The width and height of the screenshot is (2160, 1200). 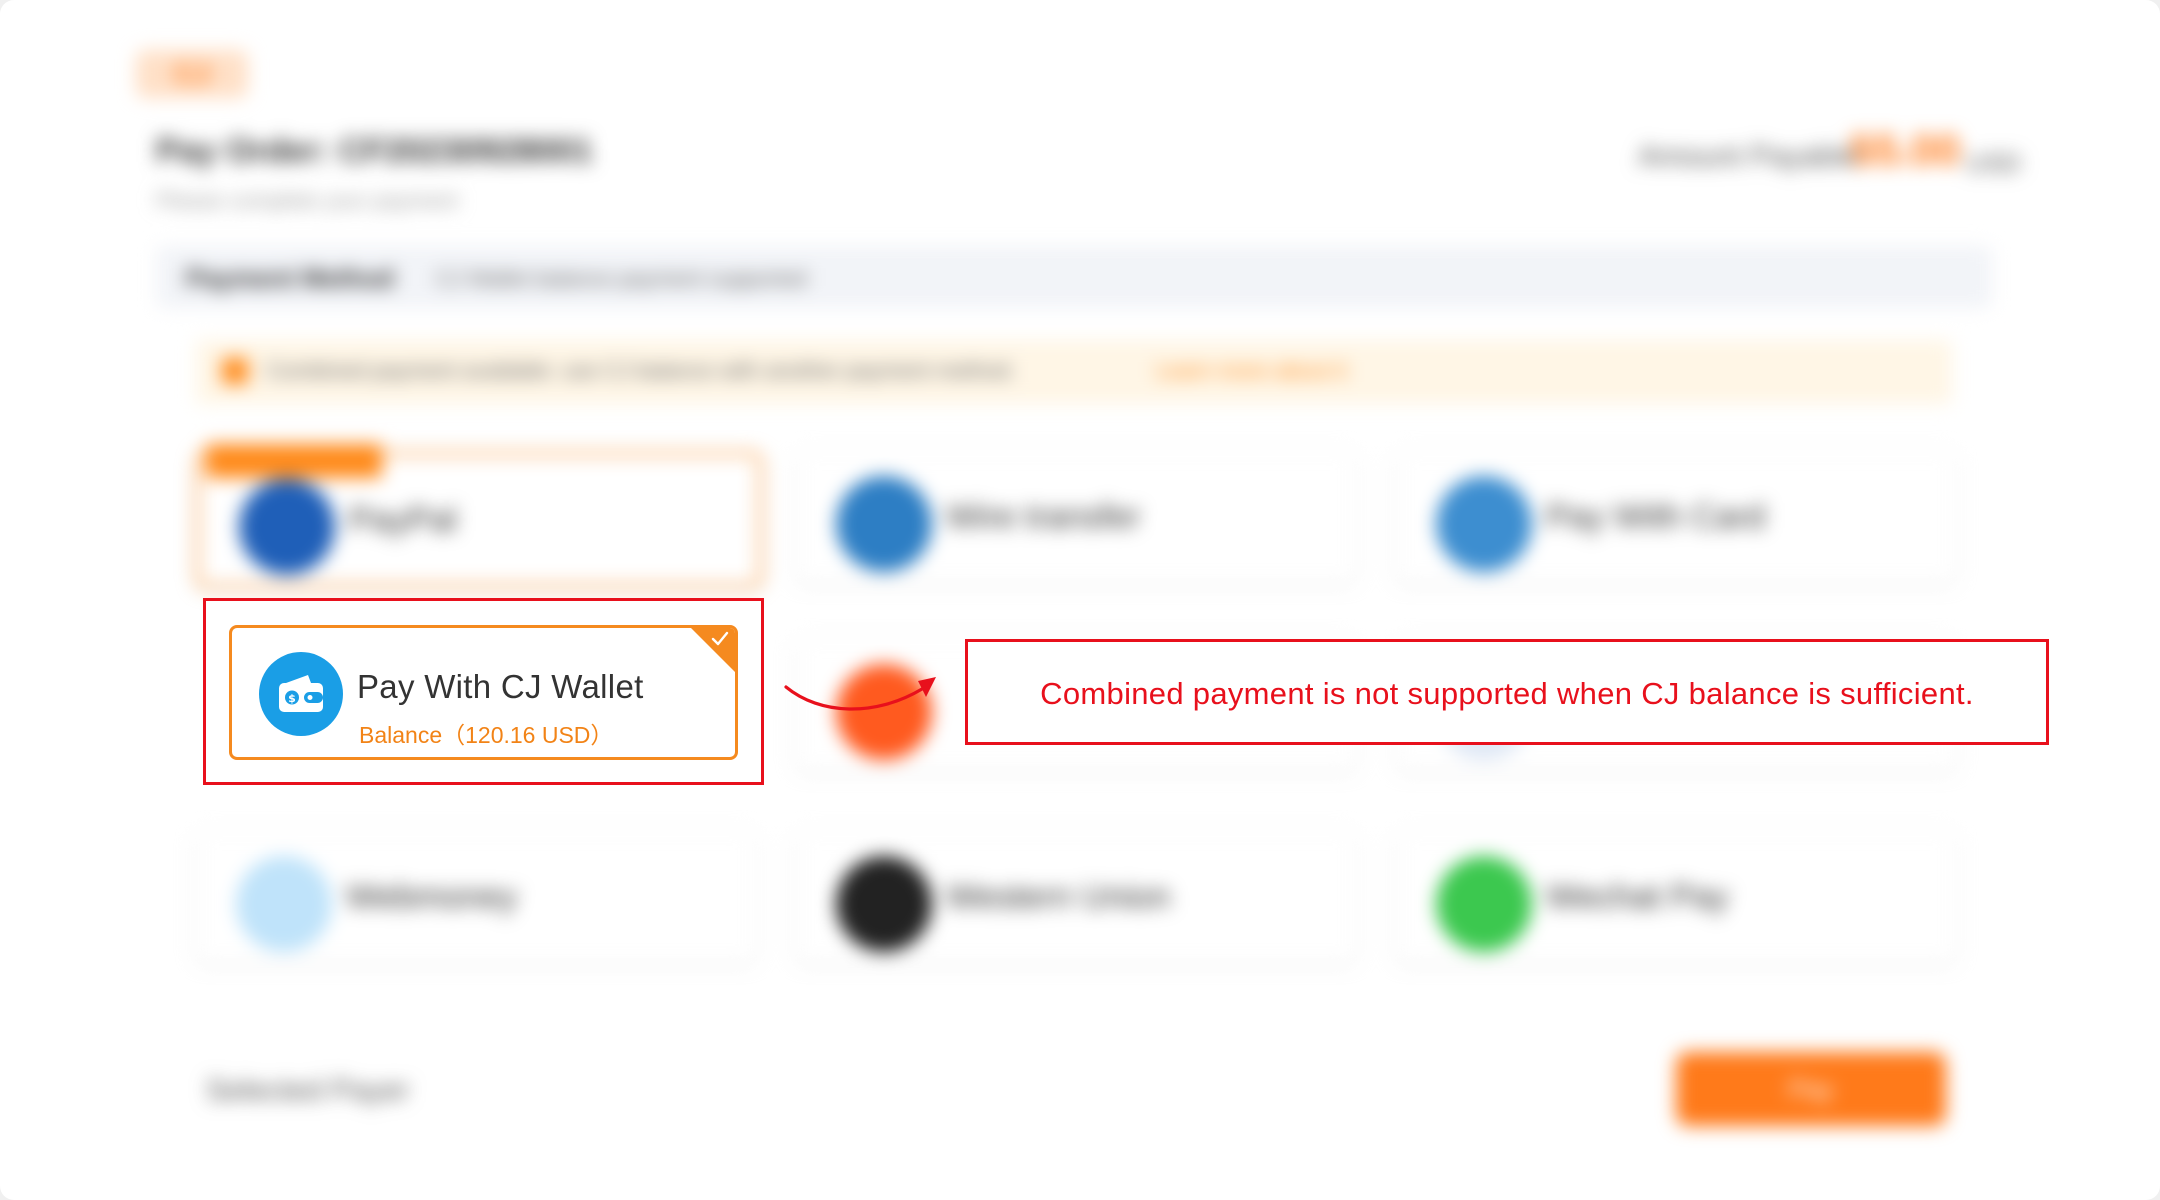 What do you see at coordinates (192, 74) in the screenshot?
I see `brand-logo: CJ` at bounding box center [192, 74].